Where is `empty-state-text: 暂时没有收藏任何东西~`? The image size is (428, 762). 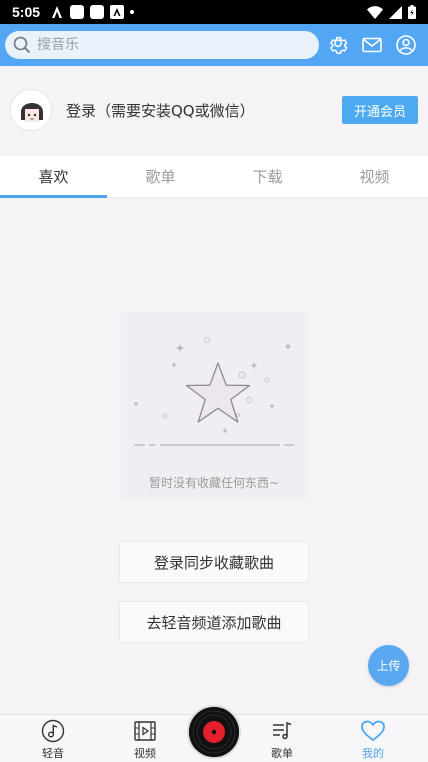 empty-state-text: 暂时没有收藏任何东西~ is located at coordinates (214, 483).